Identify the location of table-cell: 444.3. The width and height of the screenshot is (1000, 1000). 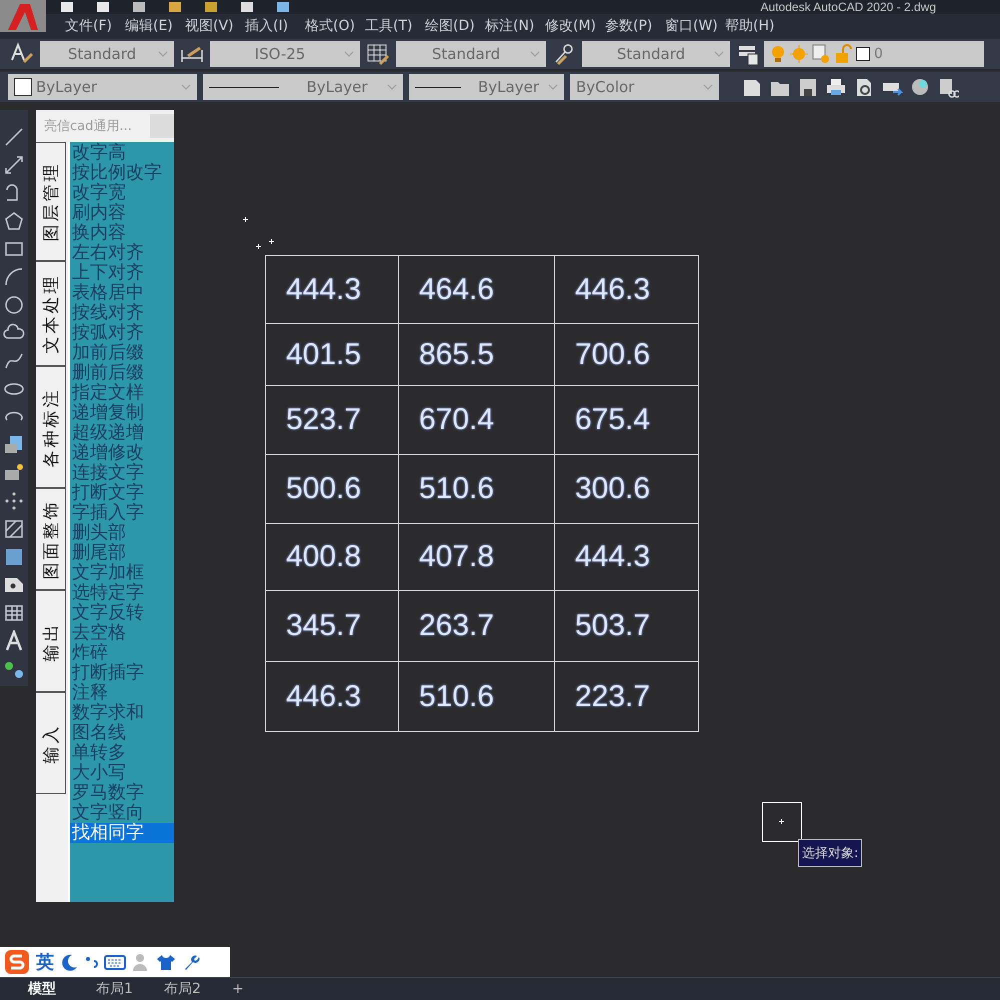
(332, 290).